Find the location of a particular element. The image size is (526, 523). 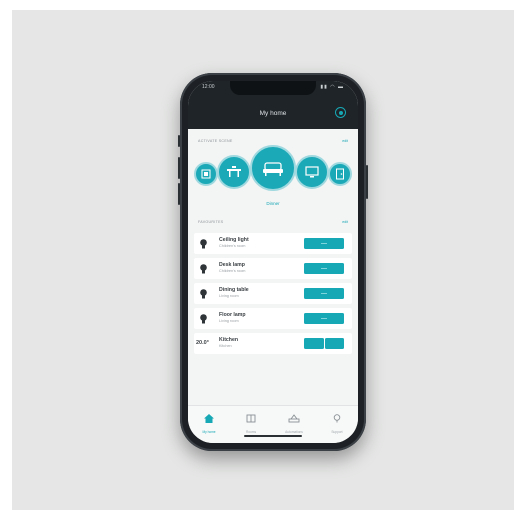

scene-button-dining is located at coordinates (234, 172).